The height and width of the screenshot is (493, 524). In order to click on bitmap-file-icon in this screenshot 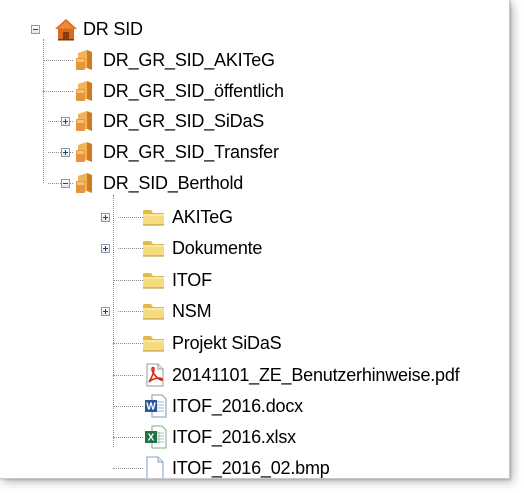, I will do `click(155, 467)`.